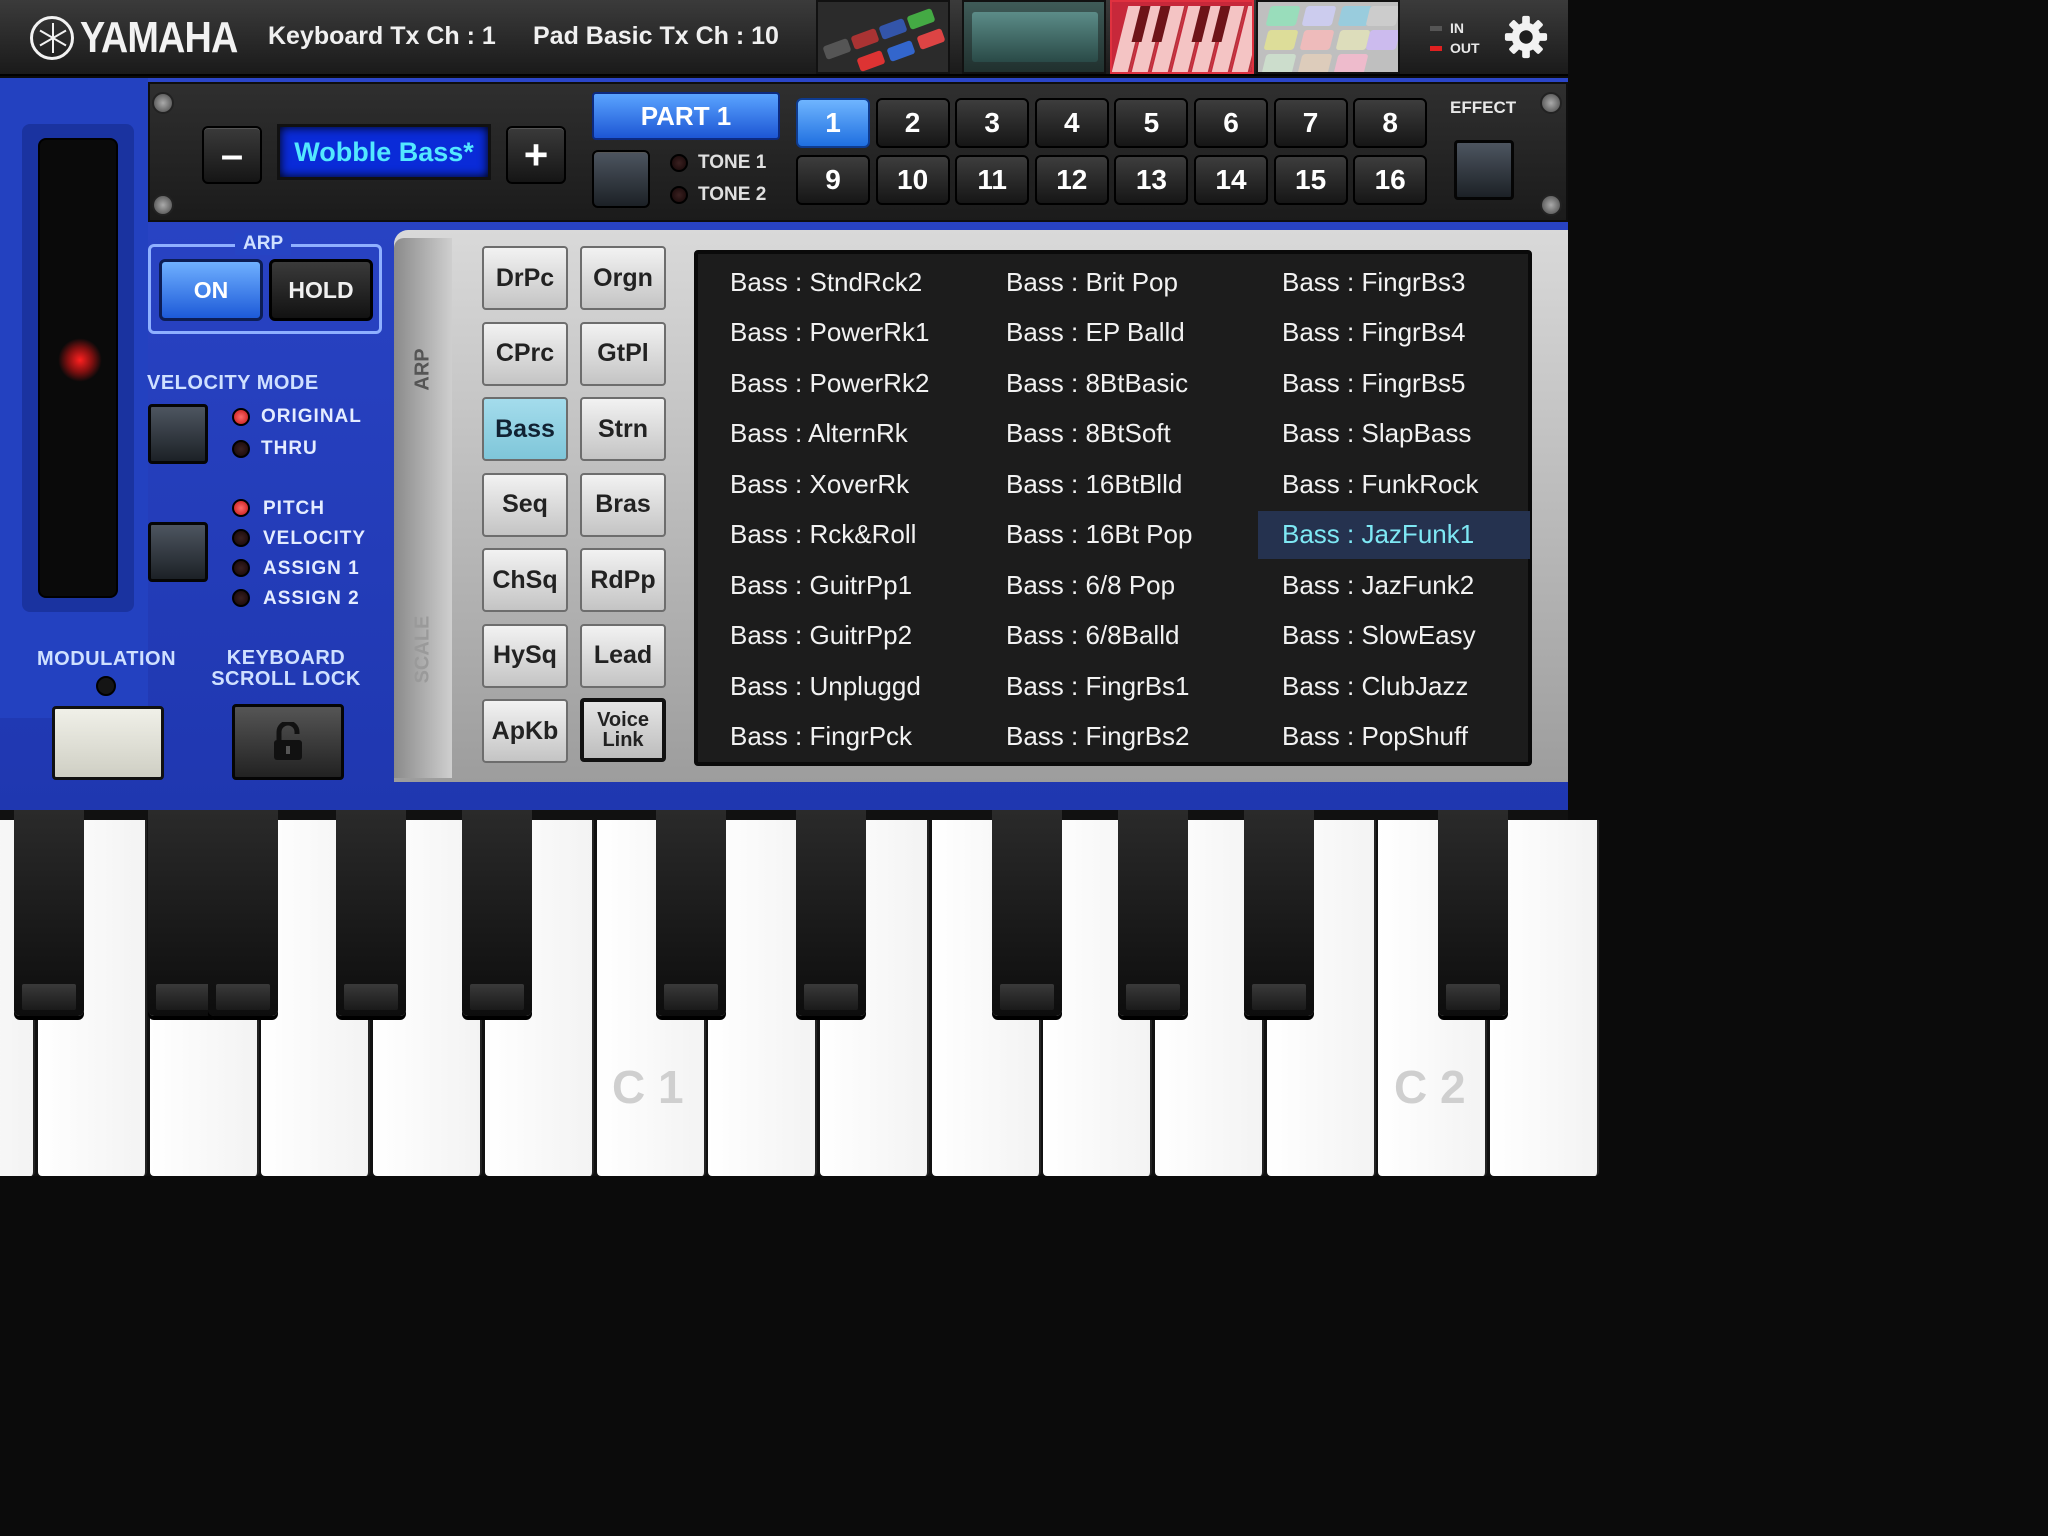 The width and height of the screenshot is (2048, 1536). I want to click on category-lead: Lead, so click(623, 655).